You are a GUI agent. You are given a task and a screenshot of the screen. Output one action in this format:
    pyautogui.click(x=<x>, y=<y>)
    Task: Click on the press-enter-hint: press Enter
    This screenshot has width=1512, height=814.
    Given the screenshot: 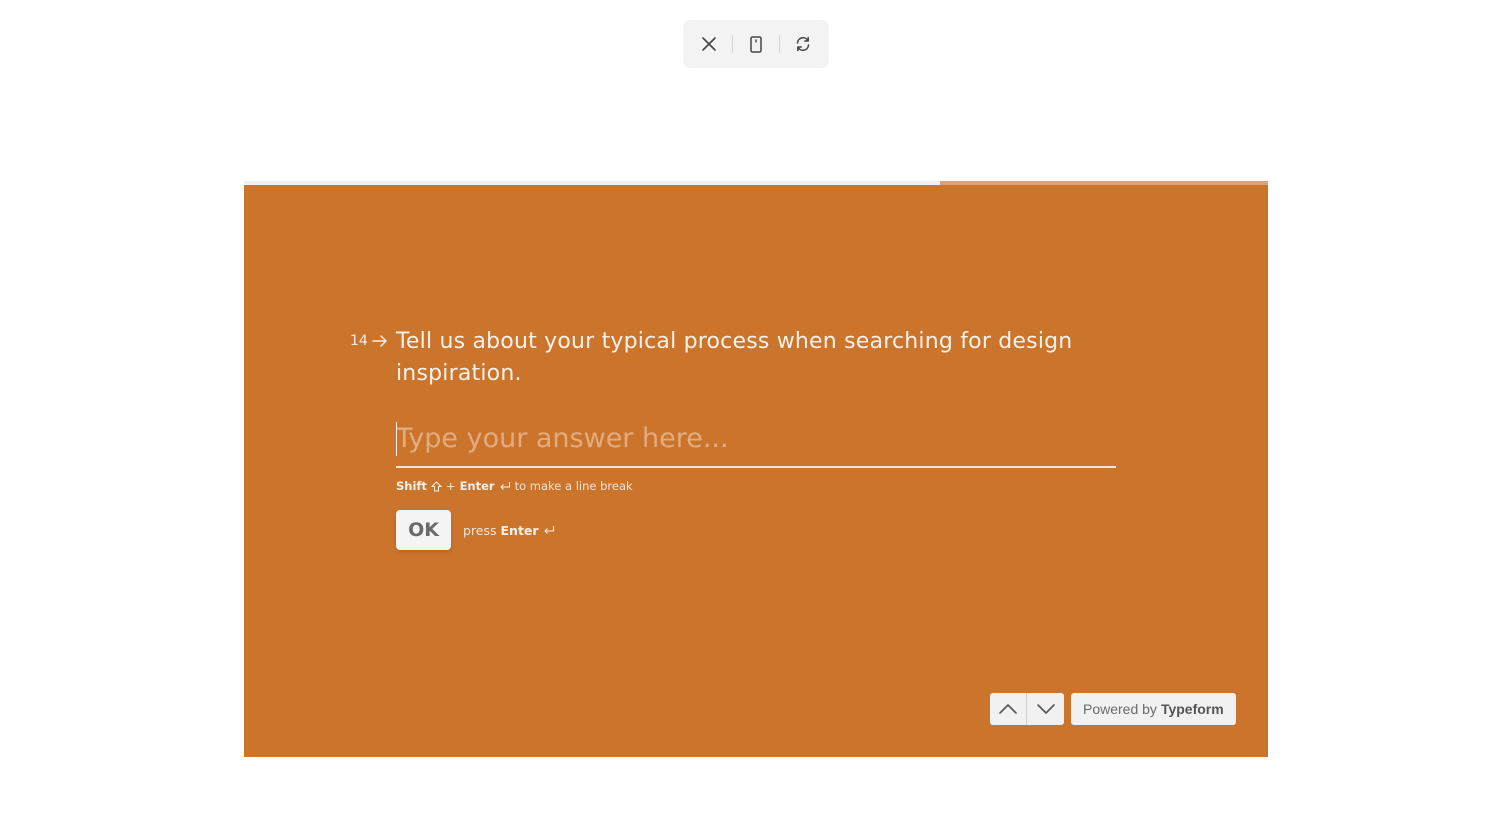 What is the action you would take?
    pyautogui.click(x=509, y=530)
    